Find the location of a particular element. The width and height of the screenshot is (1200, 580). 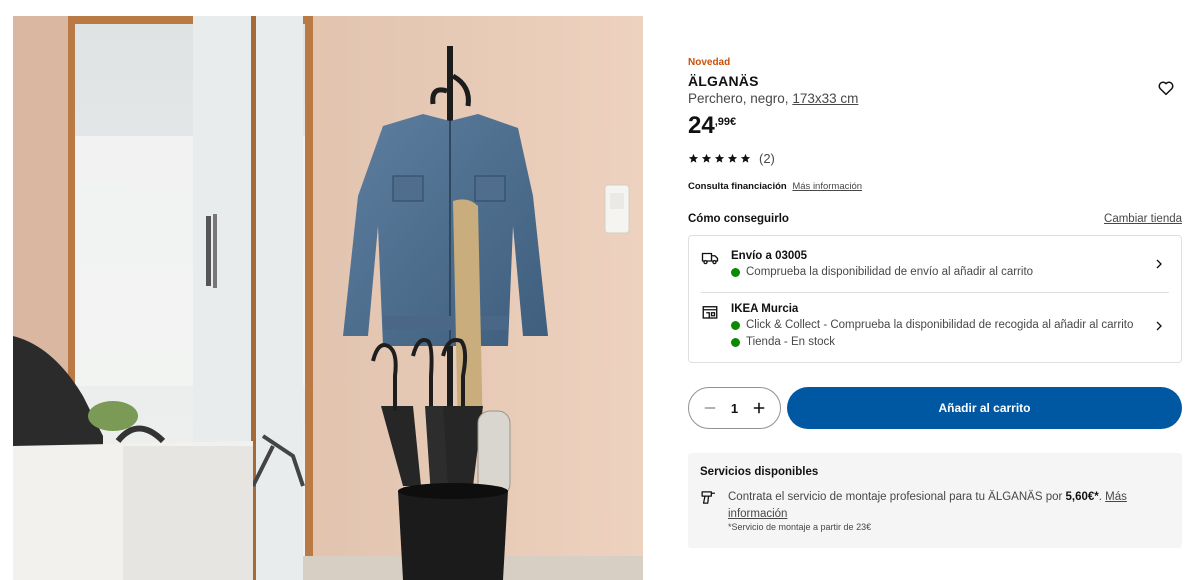

services-heading: Servicios disponibles is located at coordinates (759, 472).